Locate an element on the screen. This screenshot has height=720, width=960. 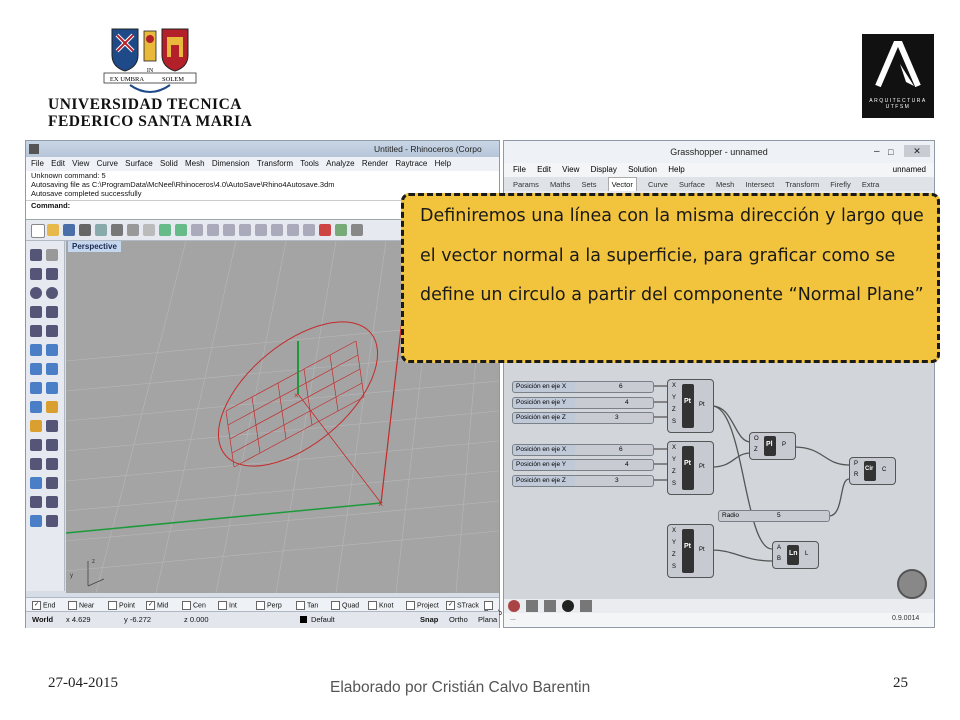
undo-view-icon is located at coordinates (293, 230).